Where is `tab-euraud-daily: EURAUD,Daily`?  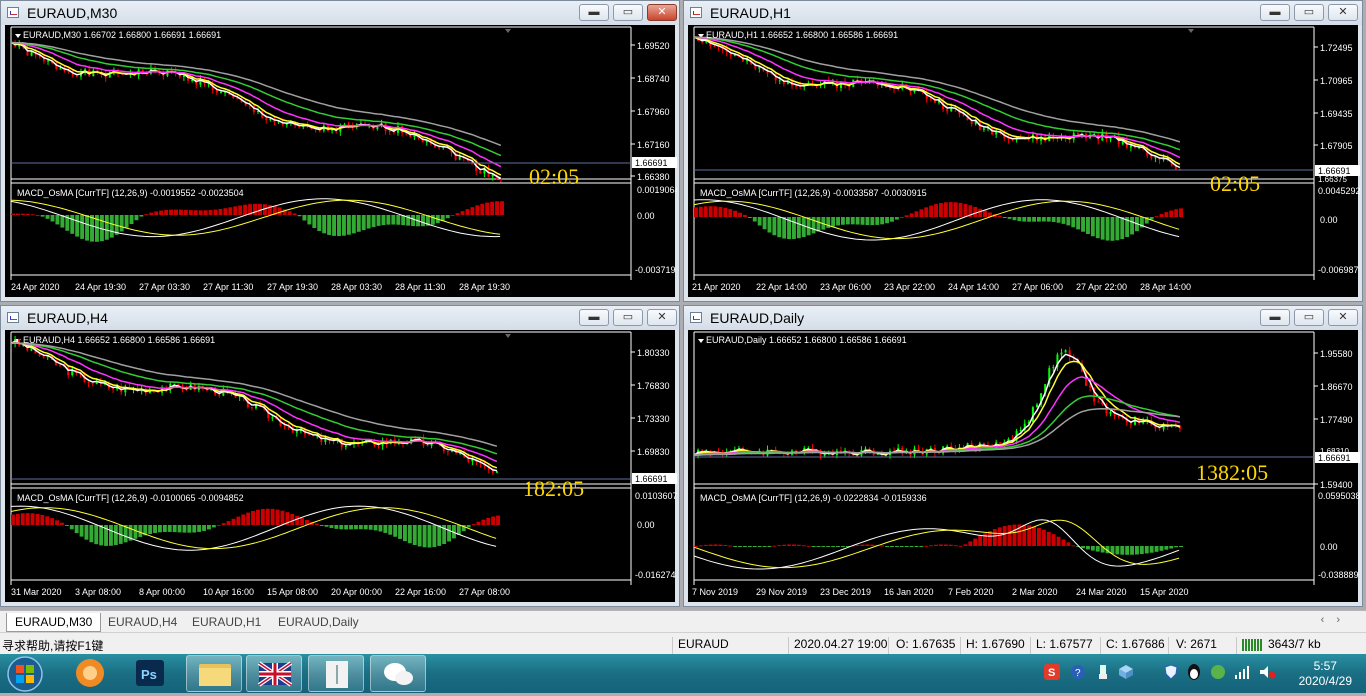
tab-euraud-daily: EURAUD,Daily is located at coordinates (318, 622).